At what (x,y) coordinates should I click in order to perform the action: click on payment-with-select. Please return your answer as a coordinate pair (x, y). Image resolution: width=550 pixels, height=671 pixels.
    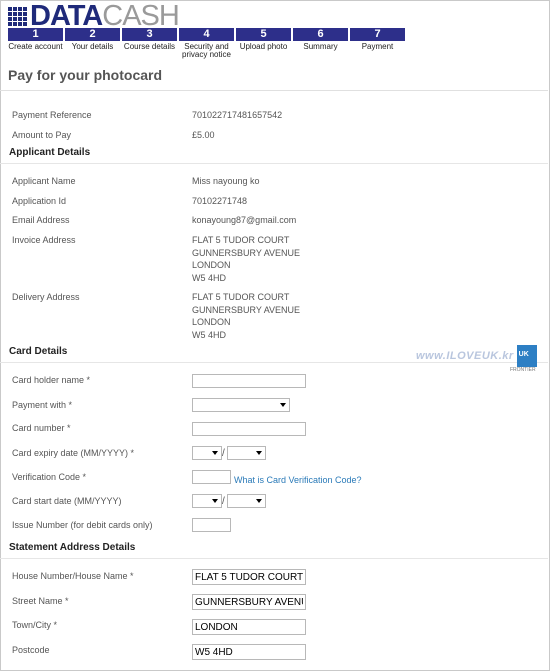
    Looking at the image, I should click on (241, 405).